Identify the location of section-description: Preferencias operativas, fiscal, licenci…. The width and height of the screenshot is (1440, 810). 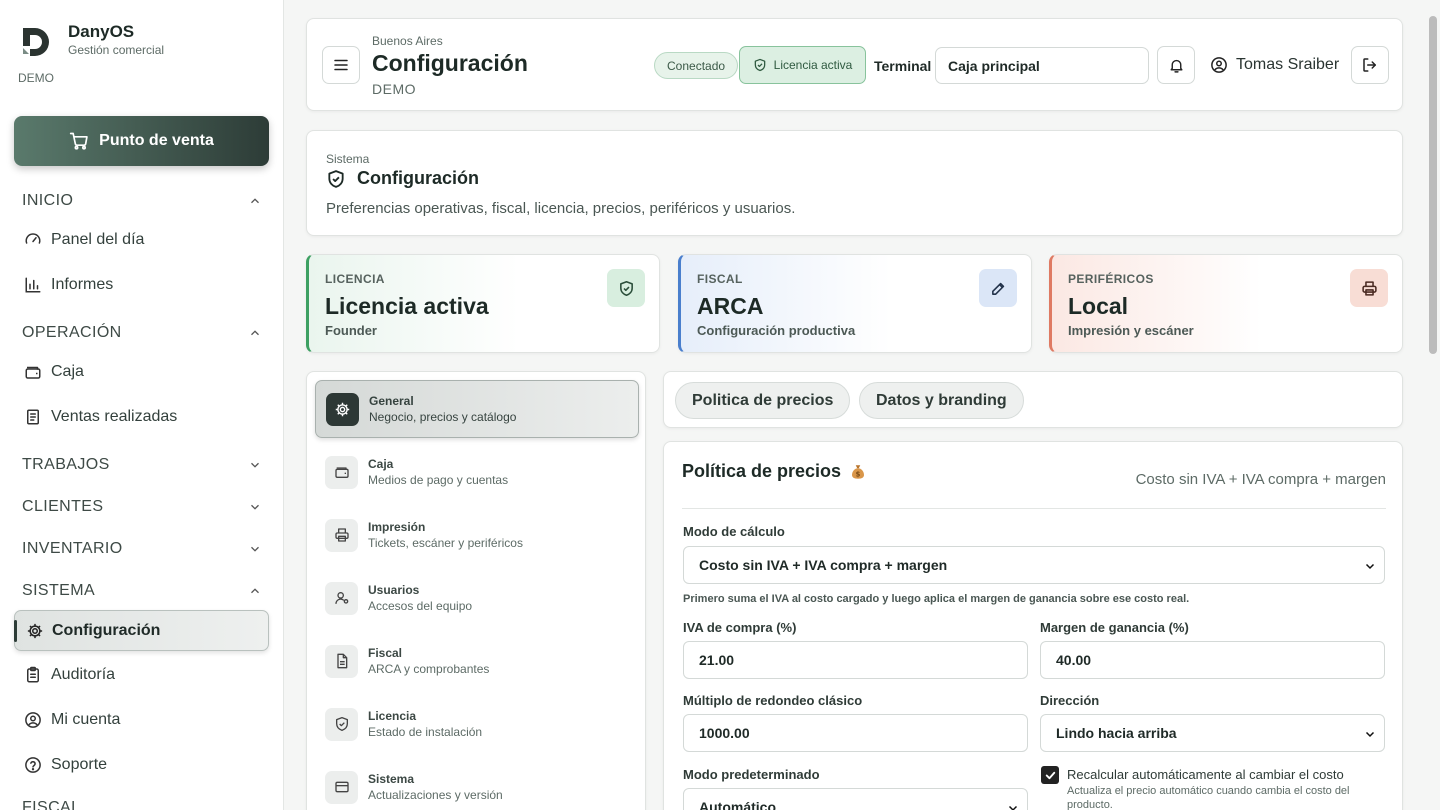
(561, 208).